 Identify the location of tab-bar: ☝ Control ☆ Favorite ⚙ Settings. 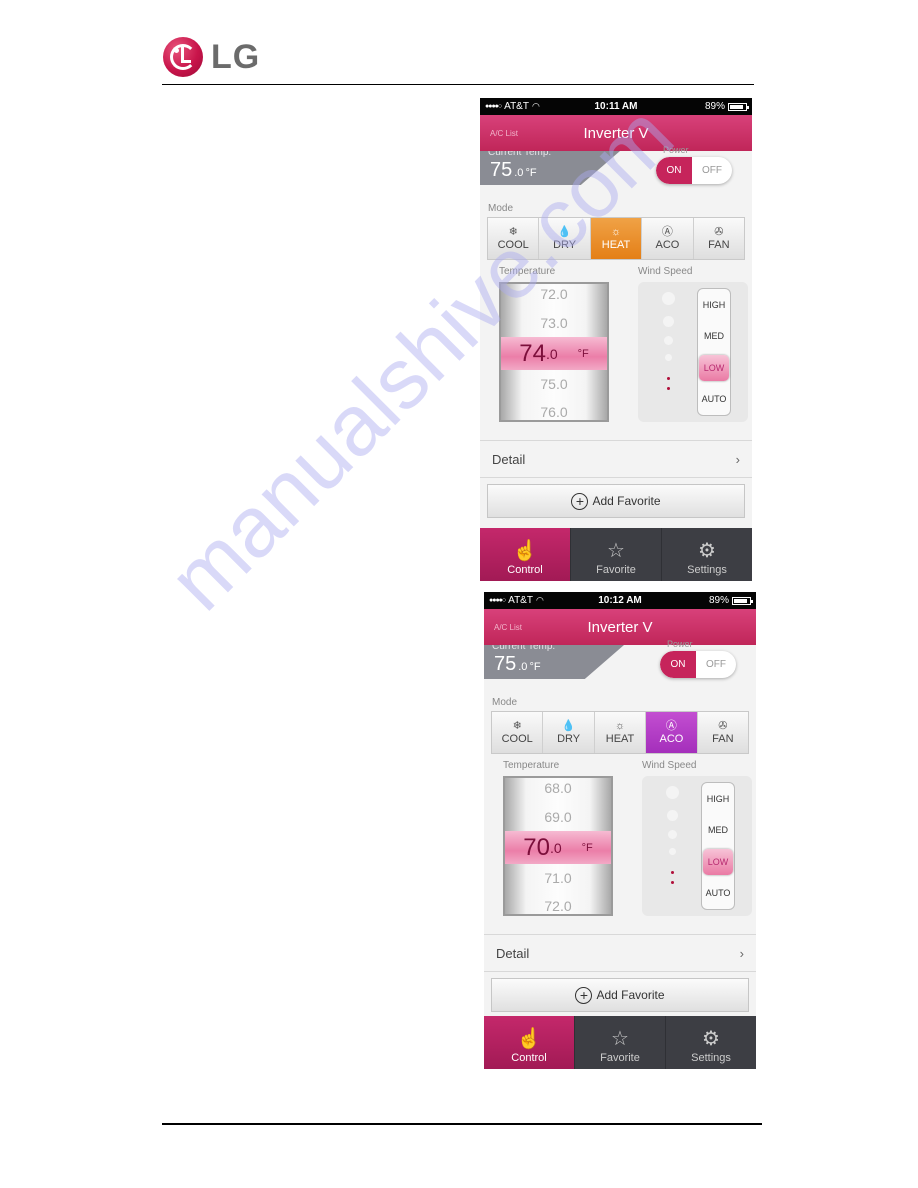
(620, 1042).